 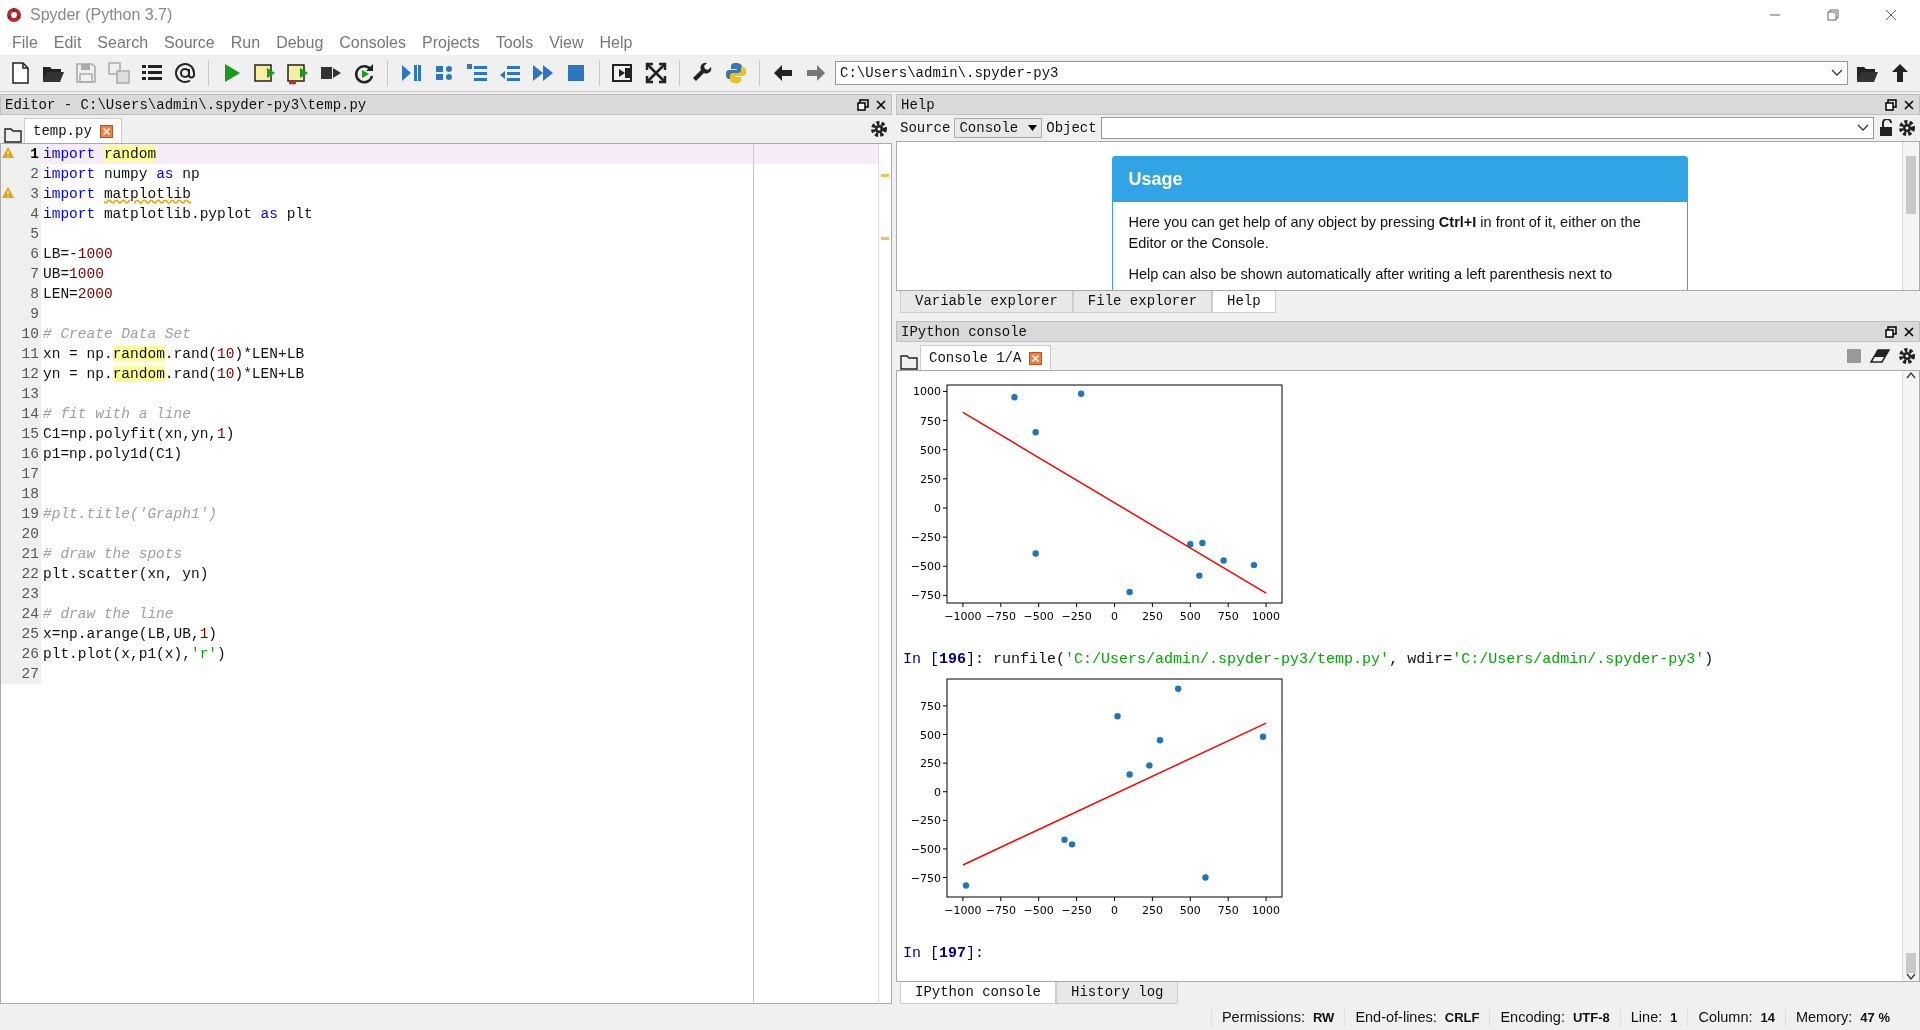 What do you see at coordinates (998, 128) in the screenshot?
I see `source-dropdown: Console` at bounding box center [998, 128].